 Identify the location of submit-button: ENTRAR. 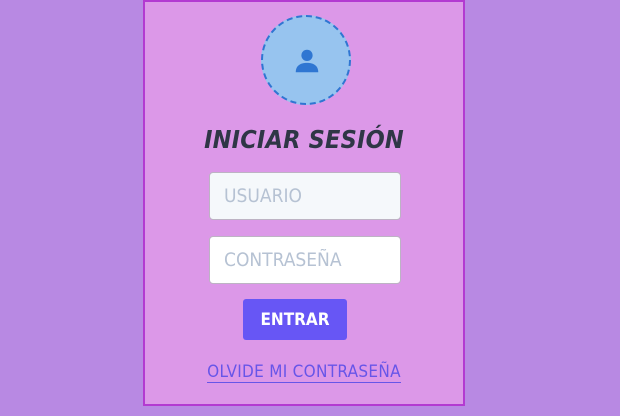
(295, 319).